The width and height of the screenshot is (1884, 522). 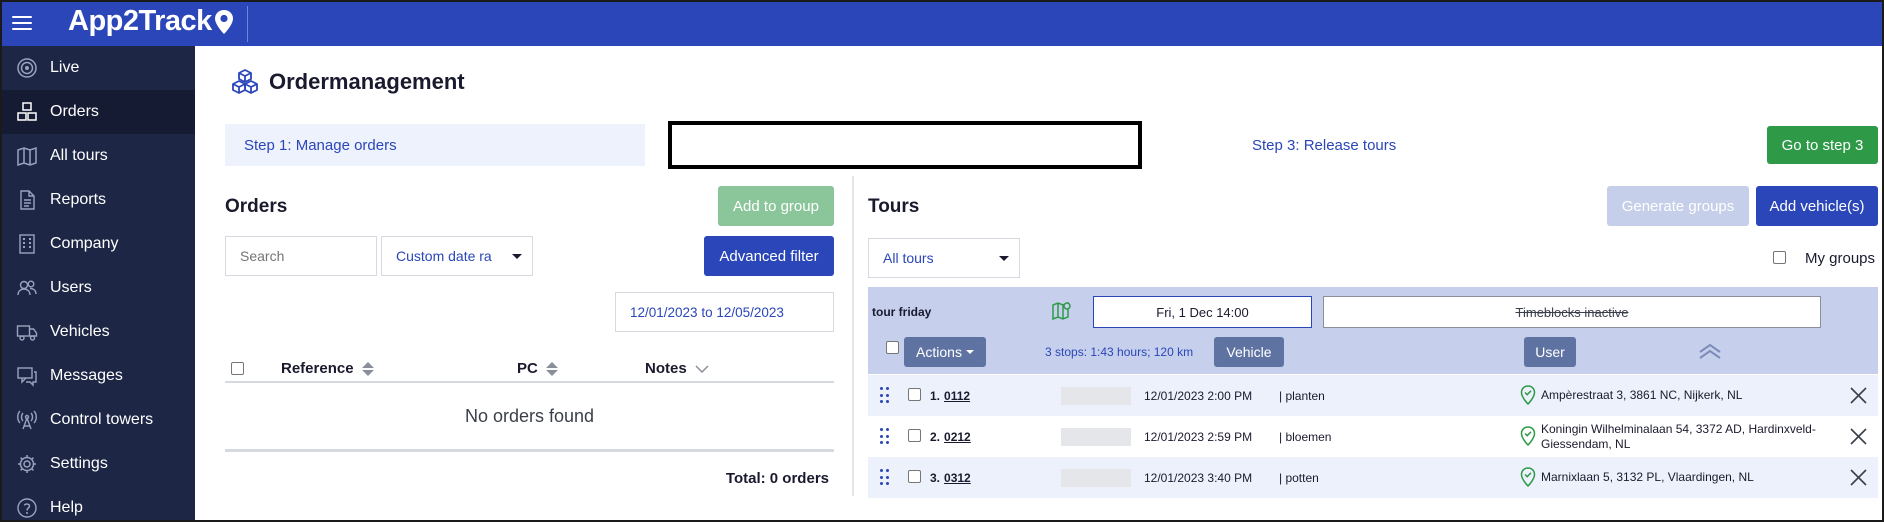 I want to click on stop-address: Ampèrestraat 3, 3861 NC, Nijkerk, NL, so click(x=1642, y=395).